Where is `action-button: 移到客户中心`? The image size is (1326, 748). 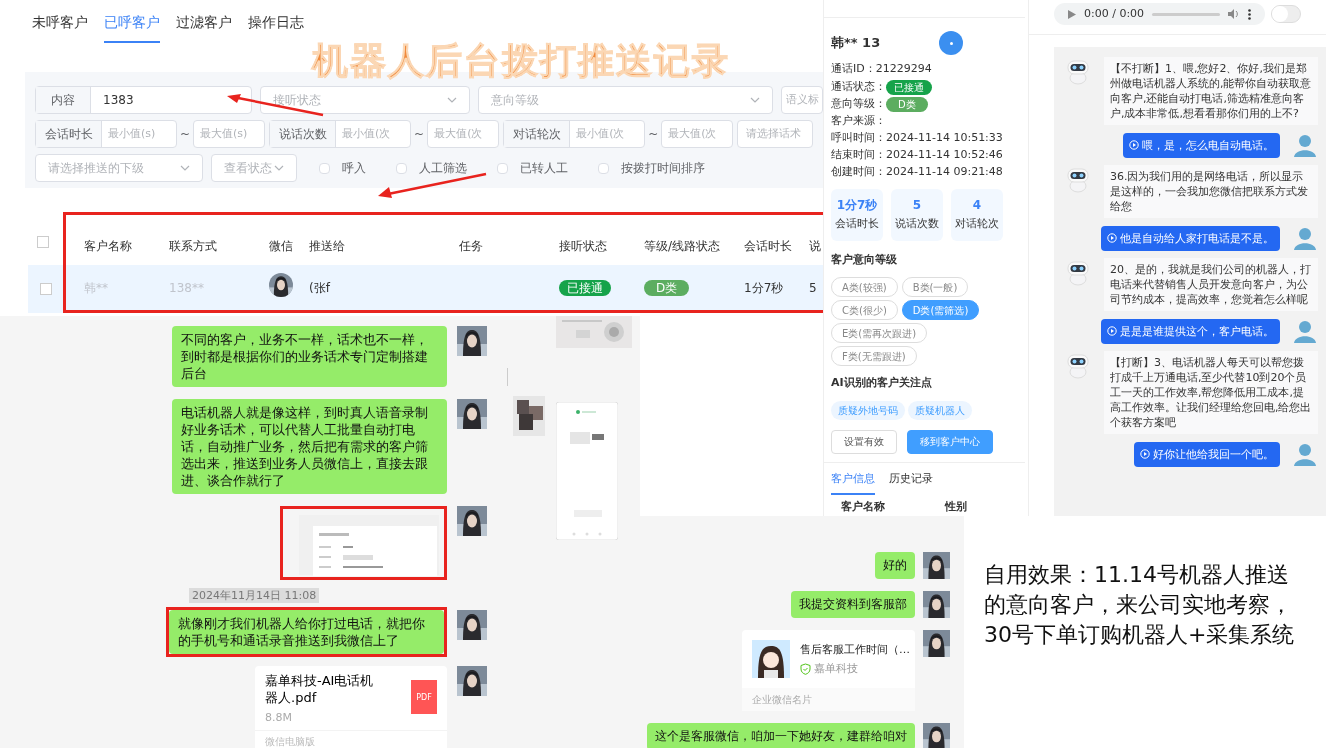 action-button: 移到客户中心 is located at coordinates (950, 441).